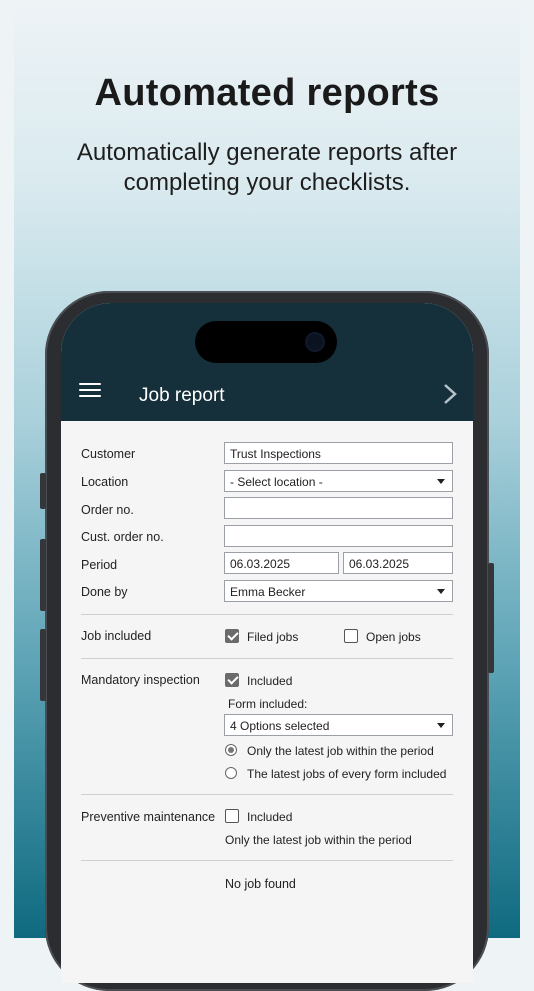 Image resolution: width=534 pixels, height=991 pixels. Describe the element at coordinates (268, 592) in the screenshot. I see `done-by-select-value: Emma Becker` at that location.